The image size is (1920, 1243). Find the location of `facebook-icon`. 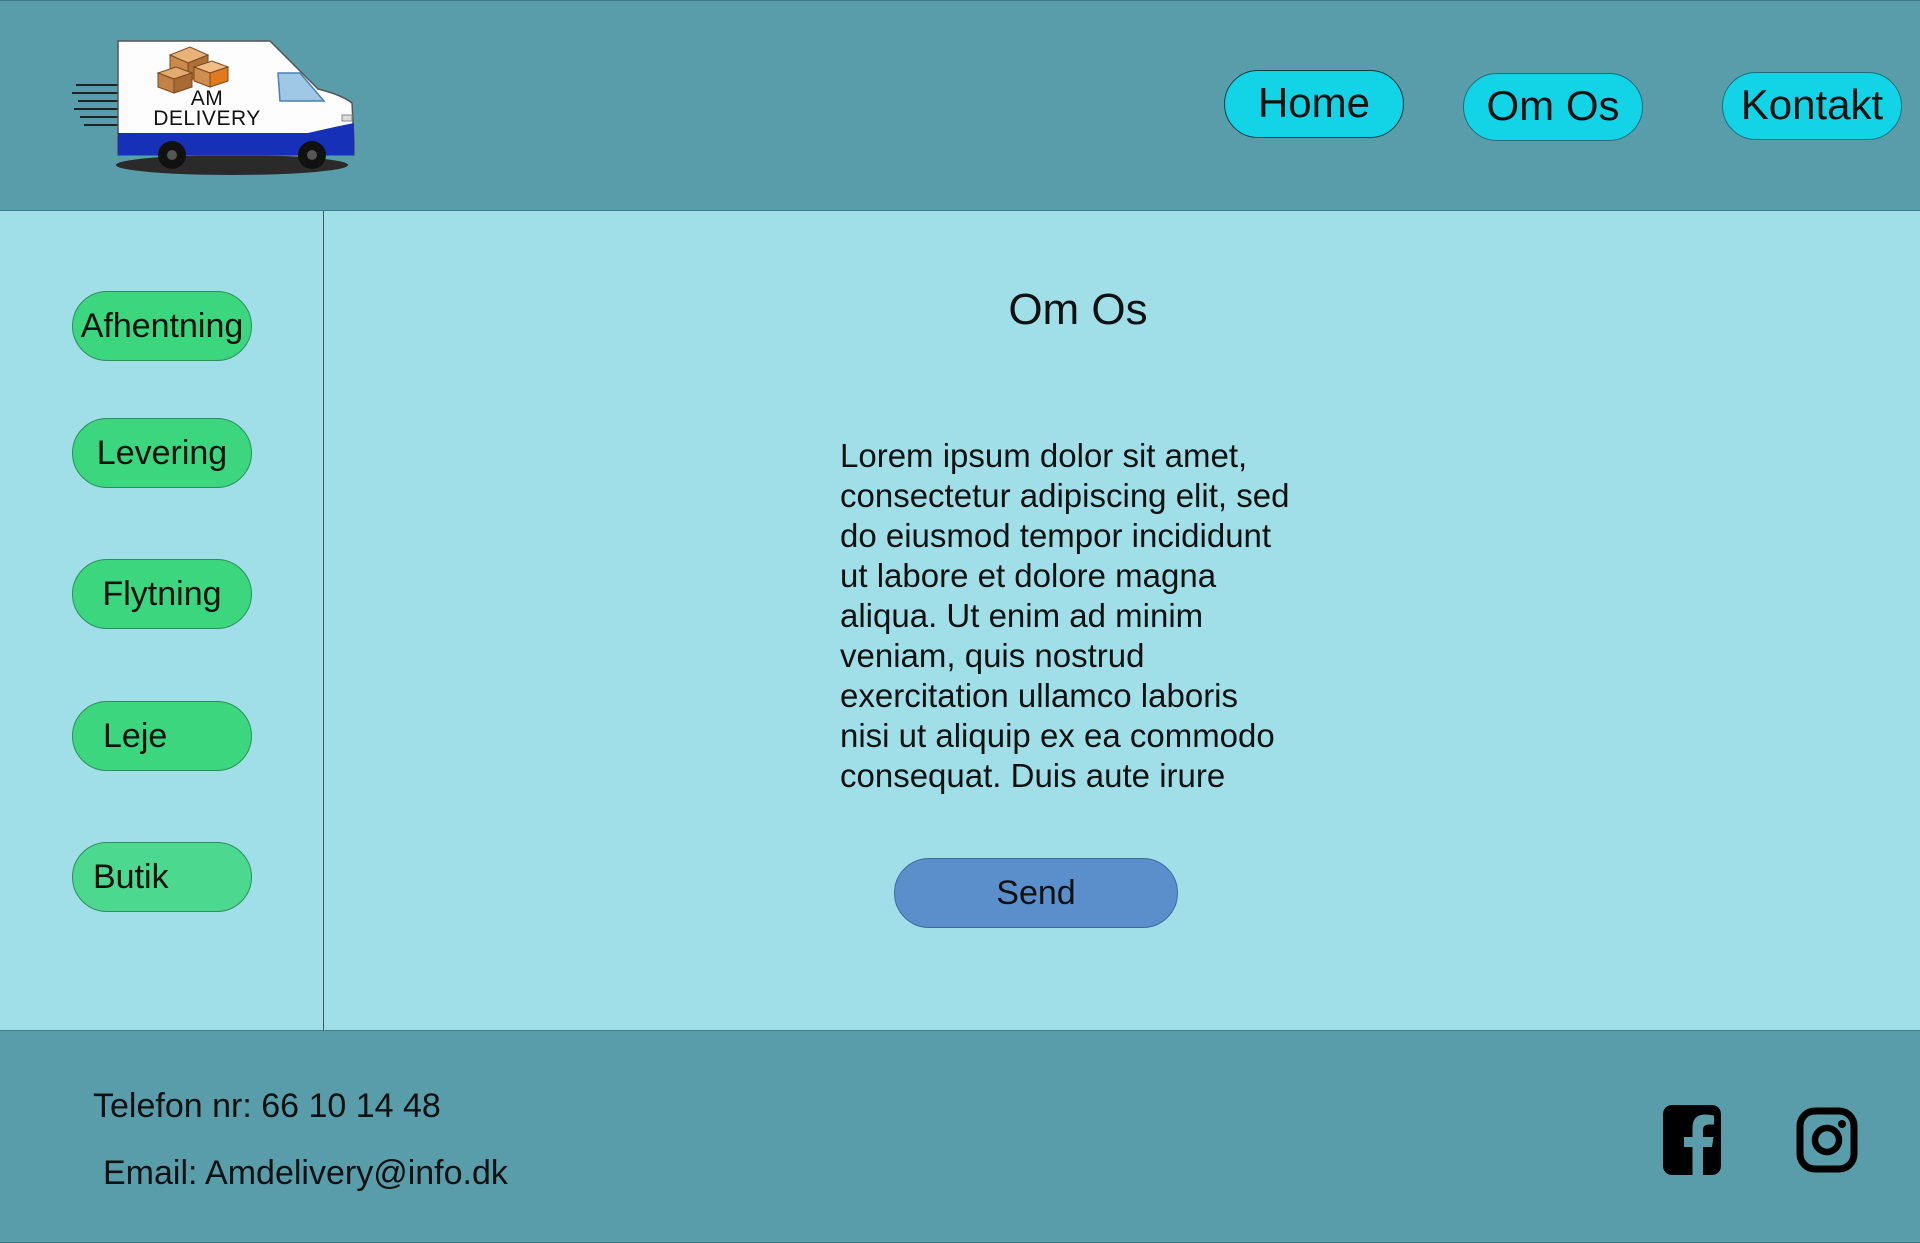

facebook-icon is located at coordinates (1692, 1140).